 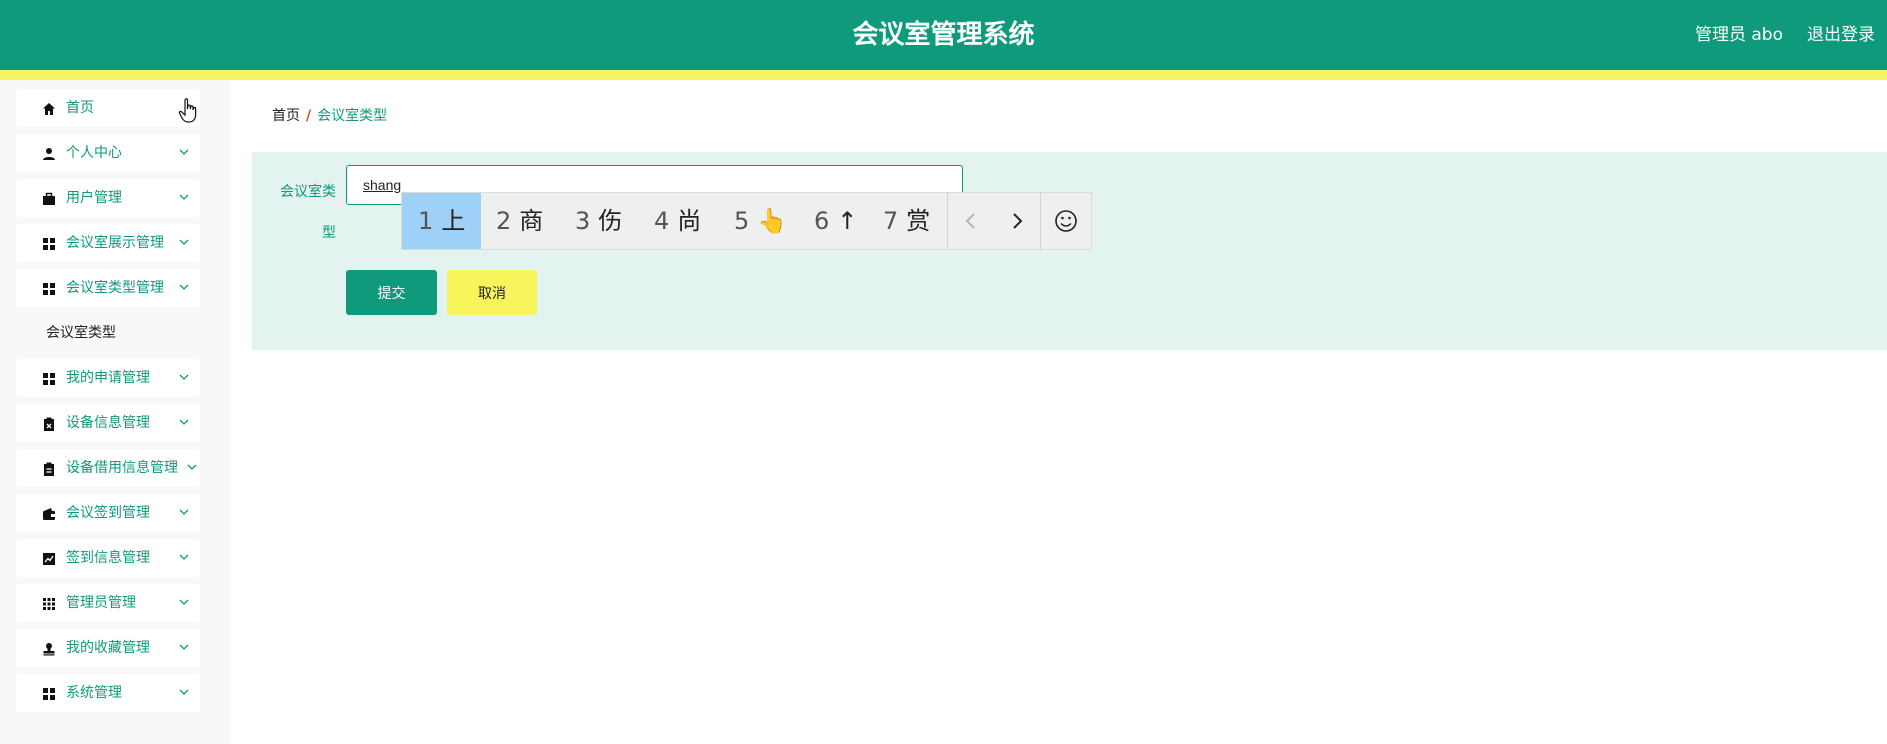 What do you see at coordinates (391, 292) in the screenshot?
I see `submit-button: 提交` at bounding box center [391, 292].